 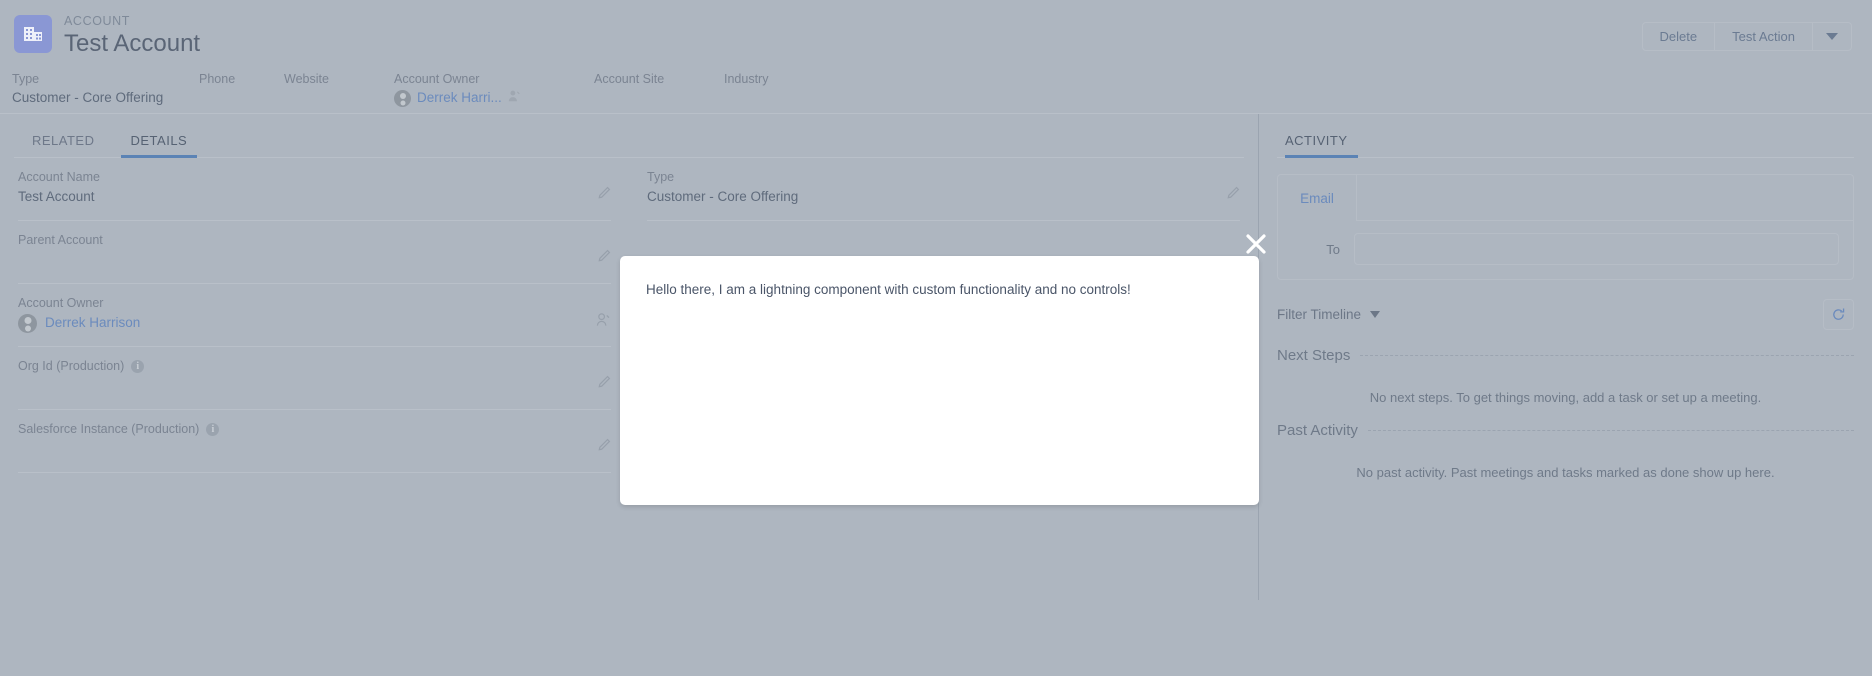 I want to click on highlight-label: Phone, so click(x=217, y=79).